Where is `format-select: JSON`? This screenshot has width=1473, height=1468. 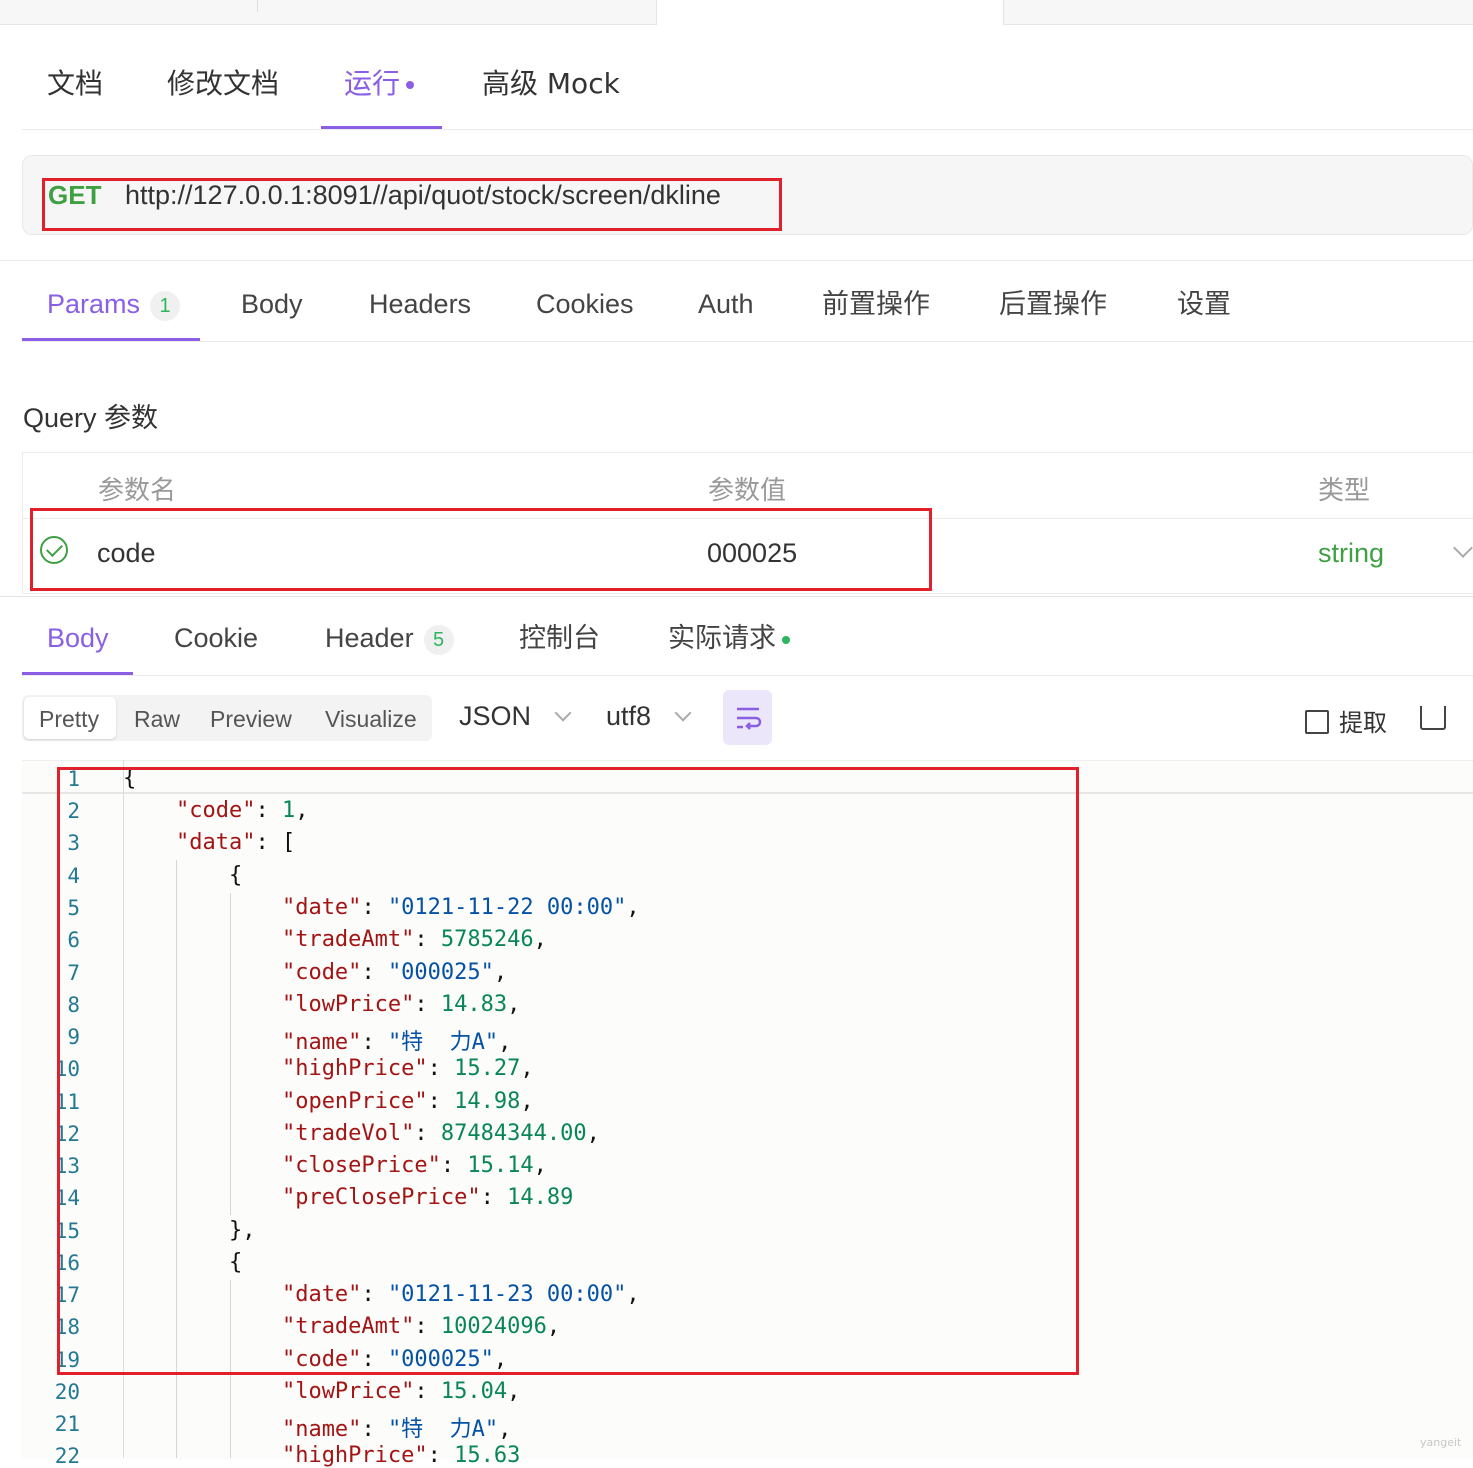 format-select: JSON is located at coordinates (515, 716).